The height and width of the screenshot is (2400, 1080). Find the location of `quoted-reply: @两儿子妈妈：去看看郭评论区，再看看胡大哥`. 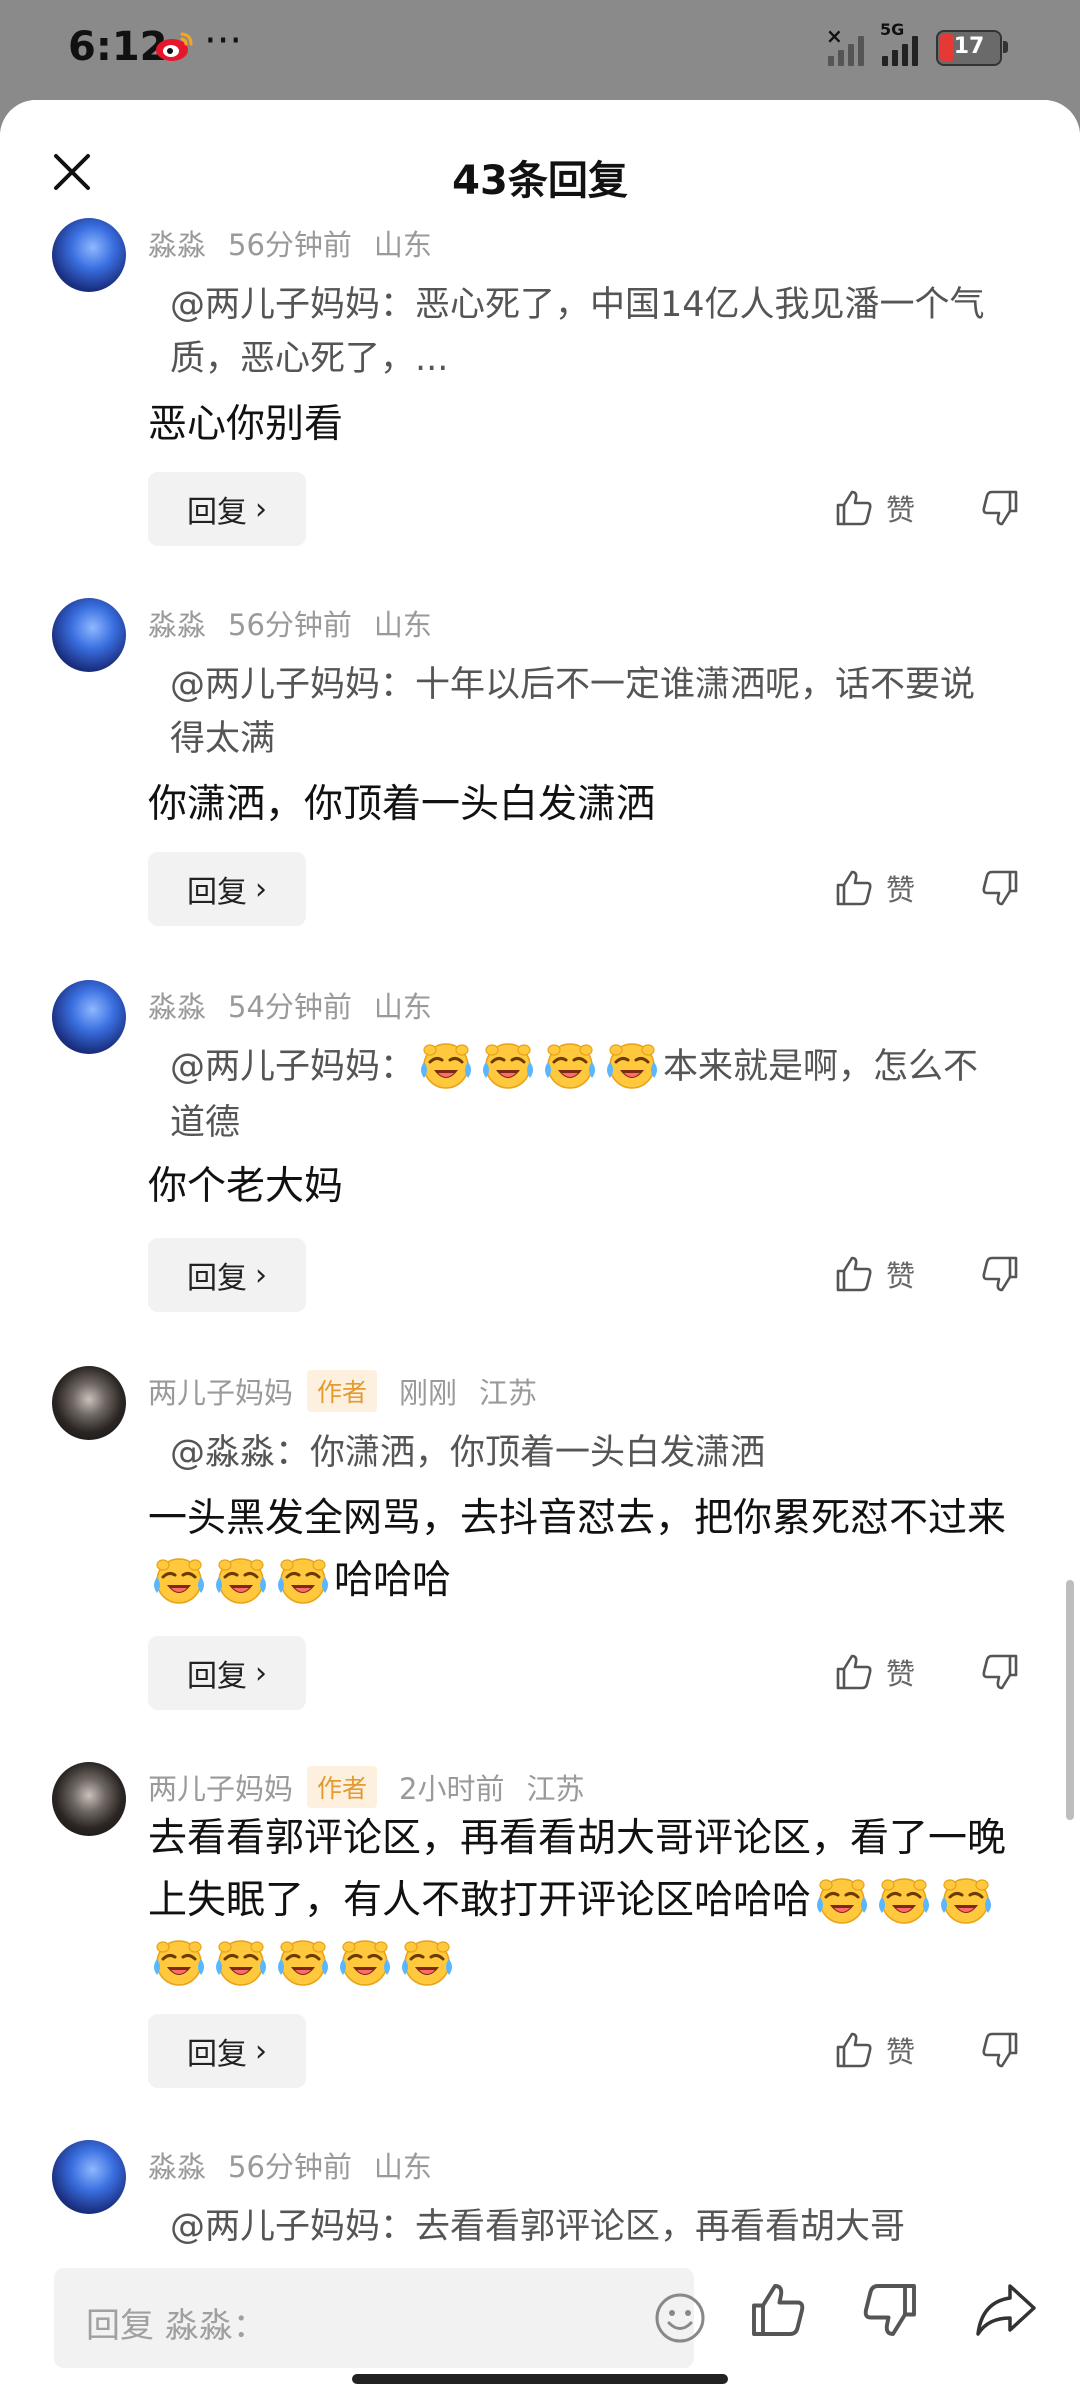

quoted-reply: @两儿子妈妈：去看看郭评论区，再看看胡大哥 is located at coordinates (585, 2227).